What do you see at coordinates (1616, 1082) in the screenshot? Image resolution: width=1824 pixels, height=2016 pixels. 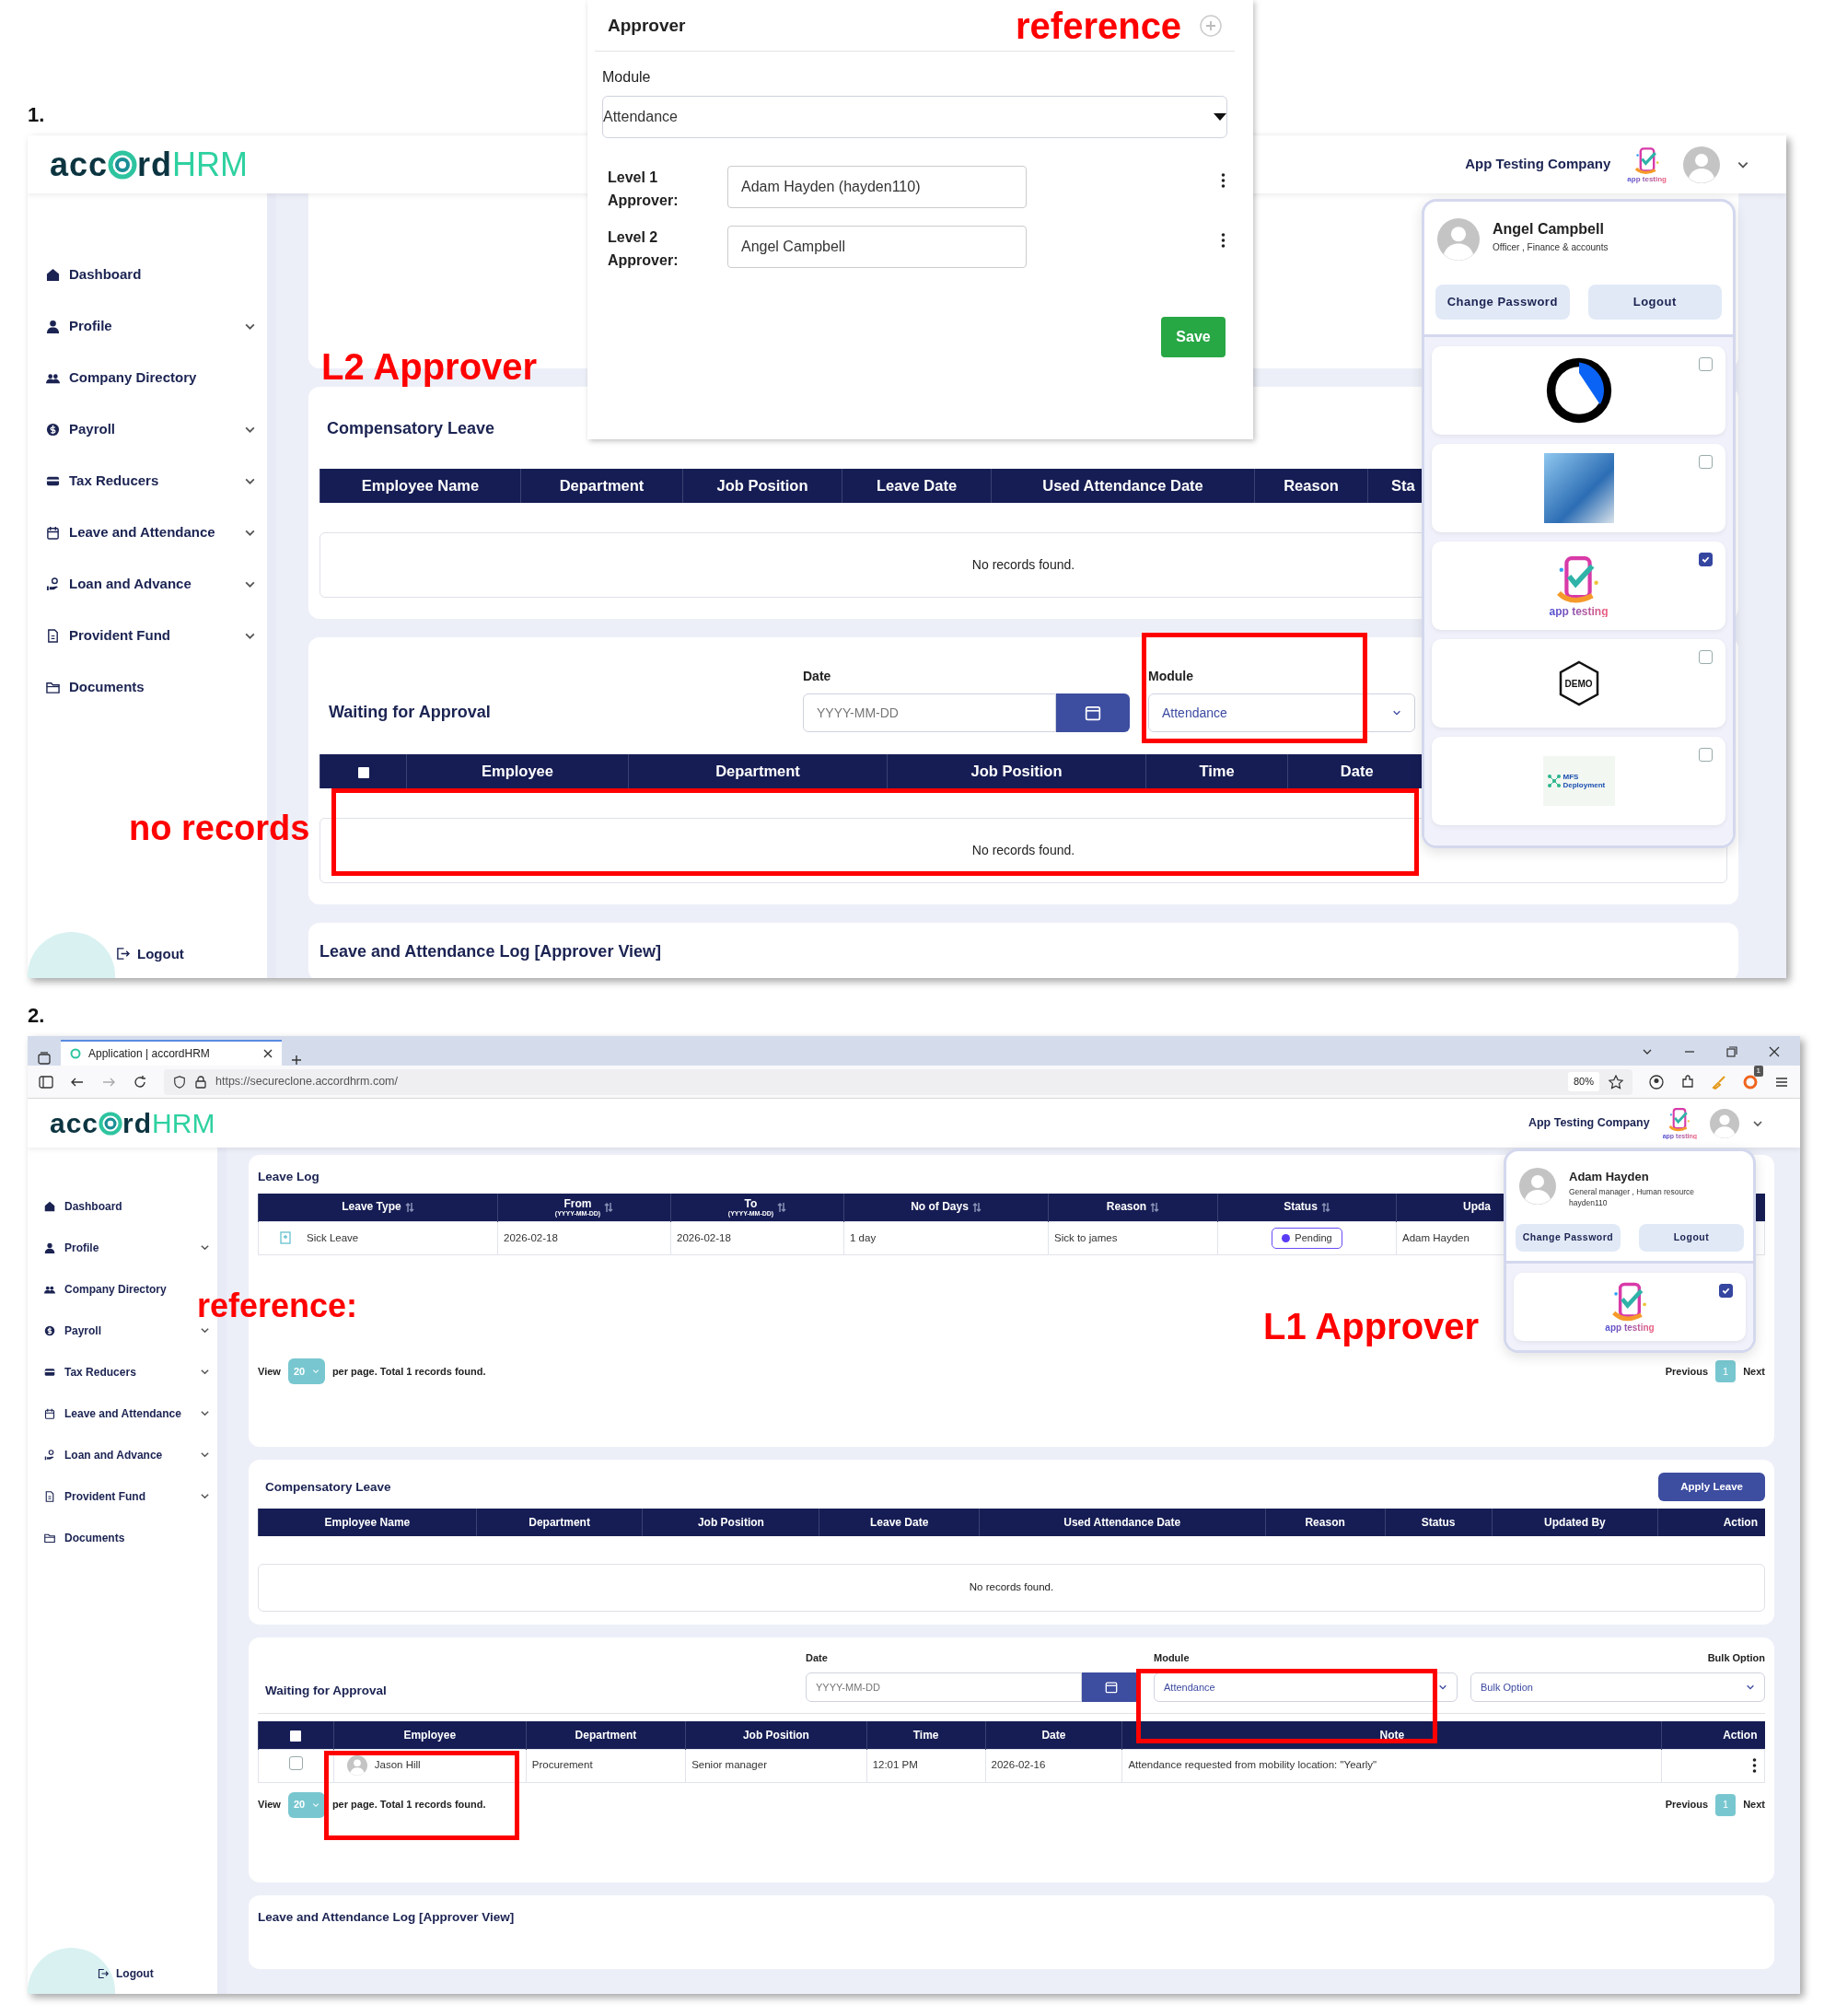 I see `star-icon` at bounding box center [1616, 1082].